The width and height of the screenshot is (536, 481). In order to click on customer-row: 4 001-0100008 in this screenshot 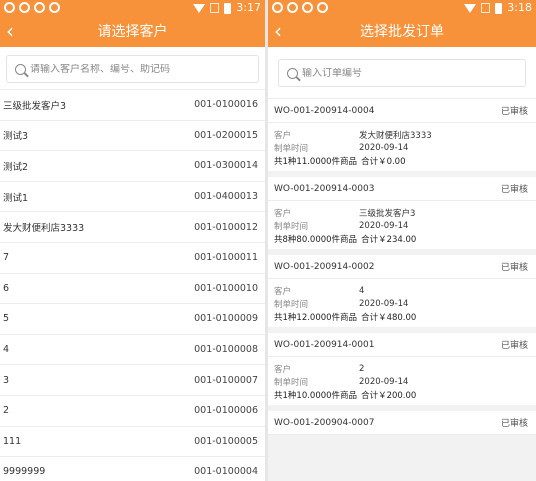, I will do `click(132, 350)`.